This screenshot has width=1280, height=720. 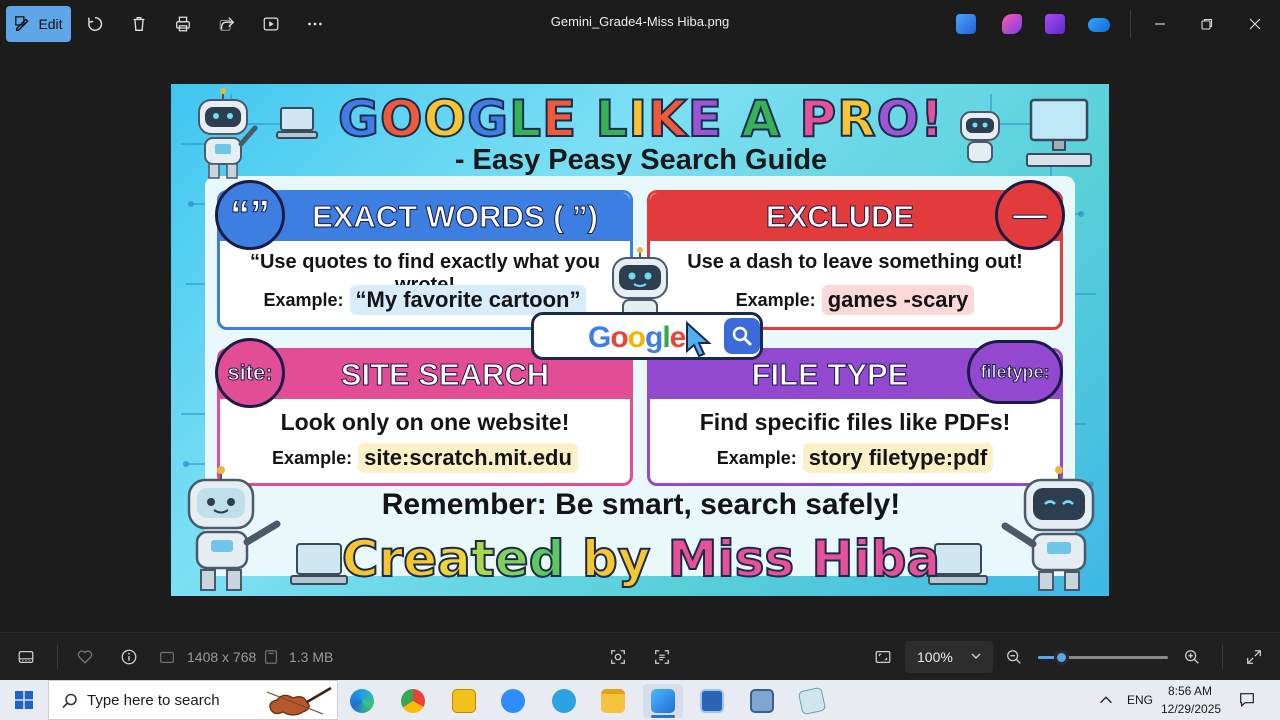 I want to click on toolbar-divider, so click(x=1130, y=24).